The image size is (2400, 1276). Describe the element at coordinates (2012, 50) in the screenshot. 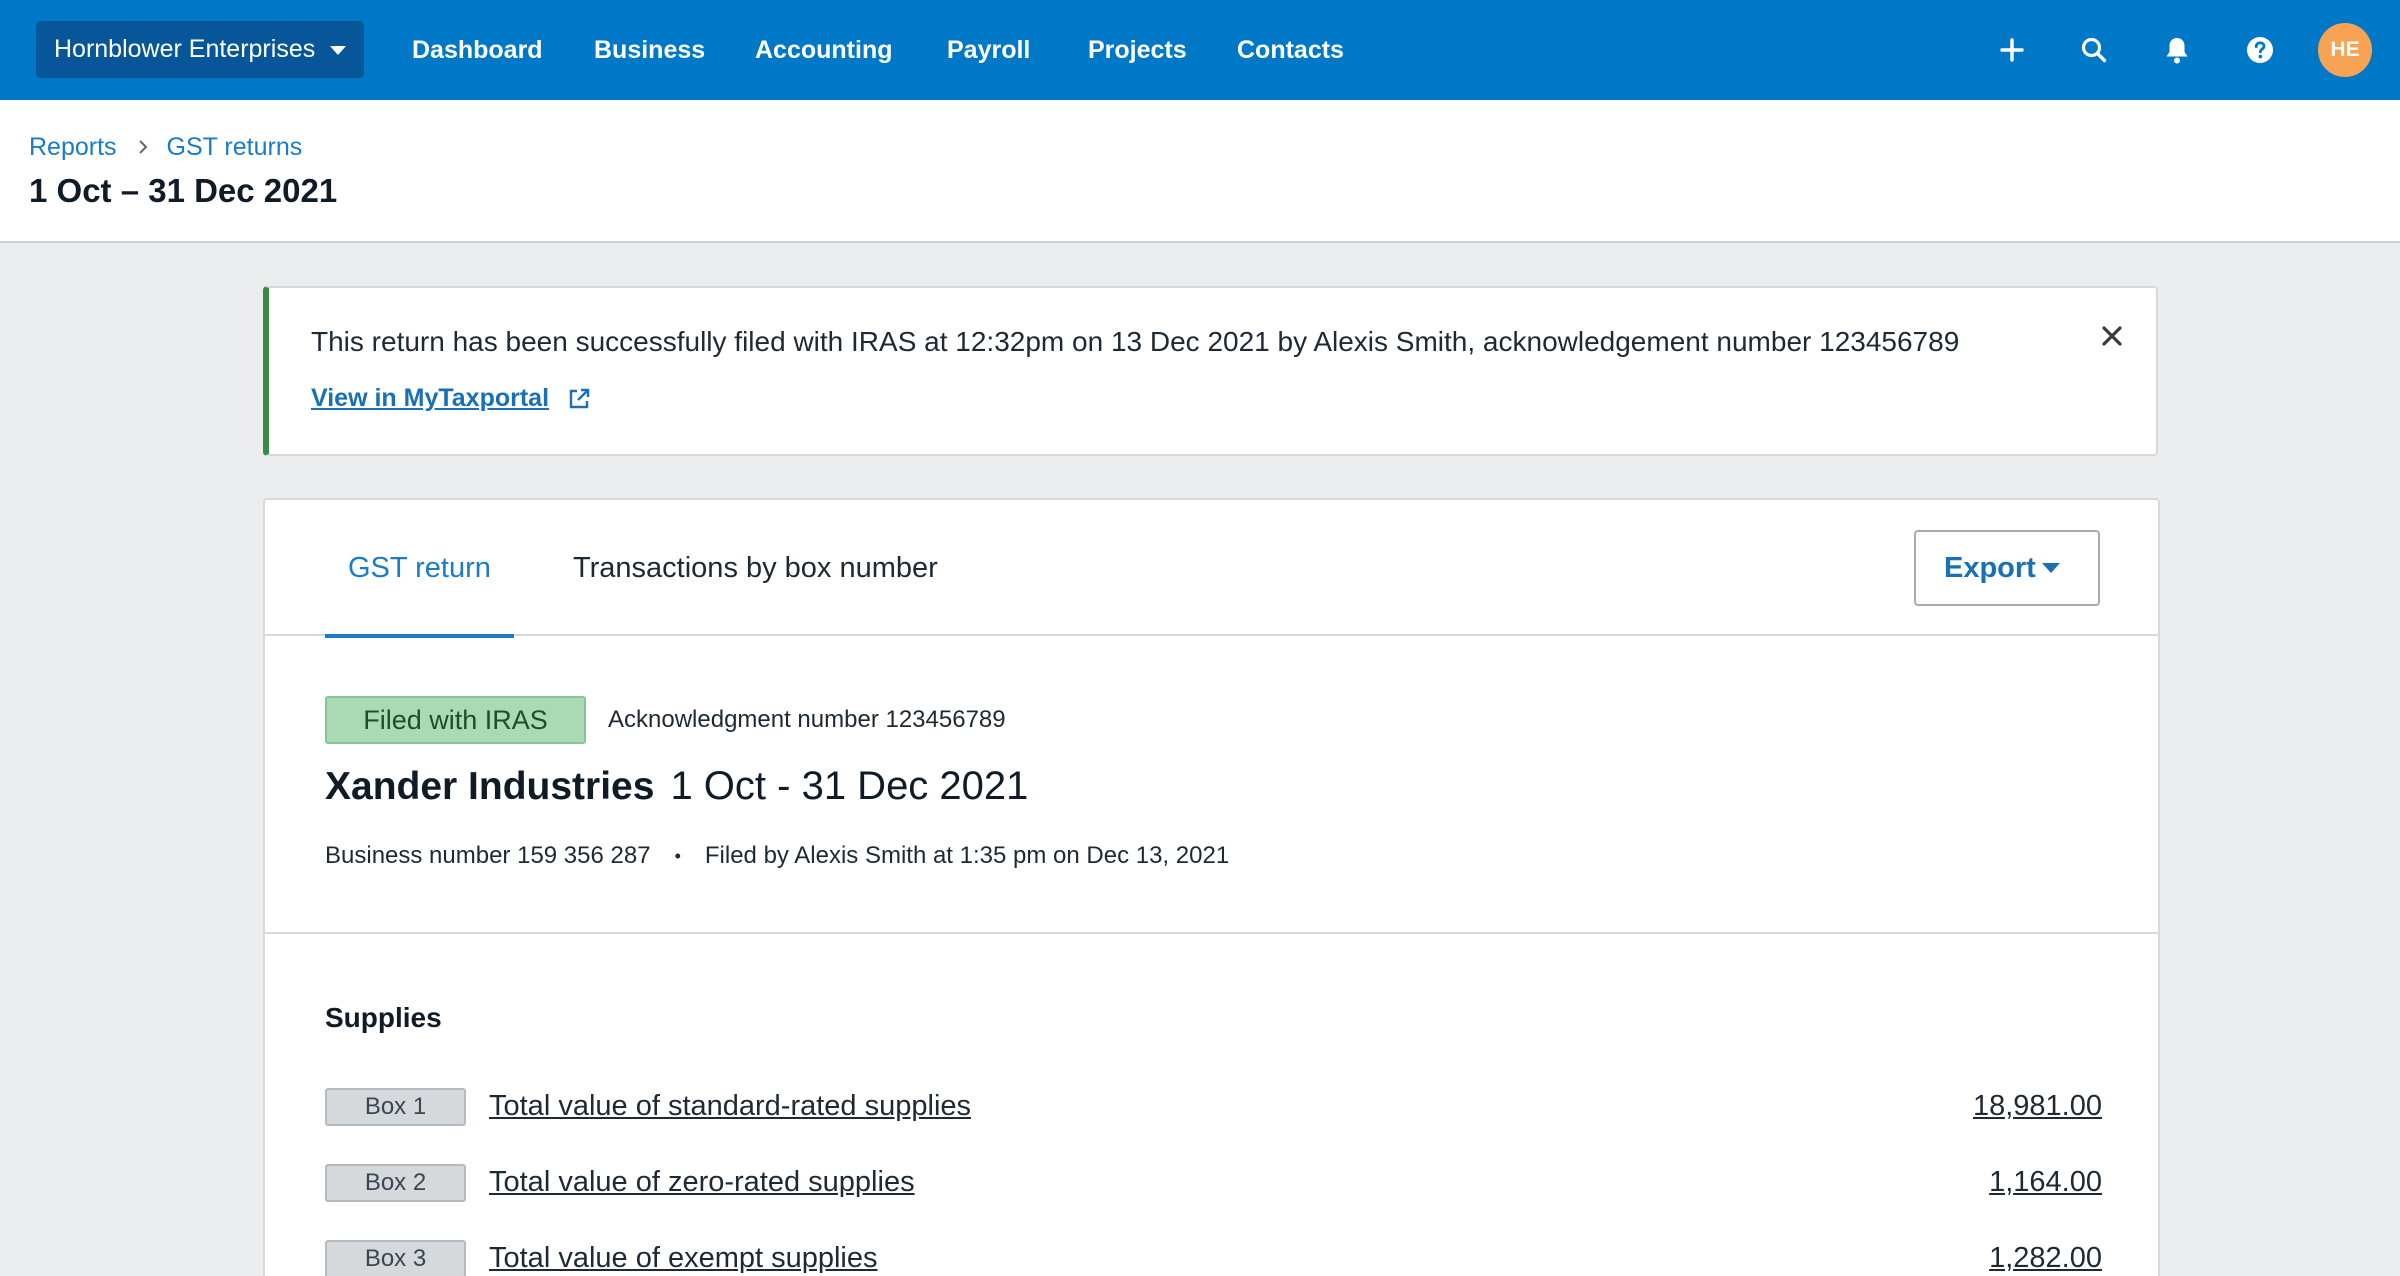

I see `plus-icon` at that location.